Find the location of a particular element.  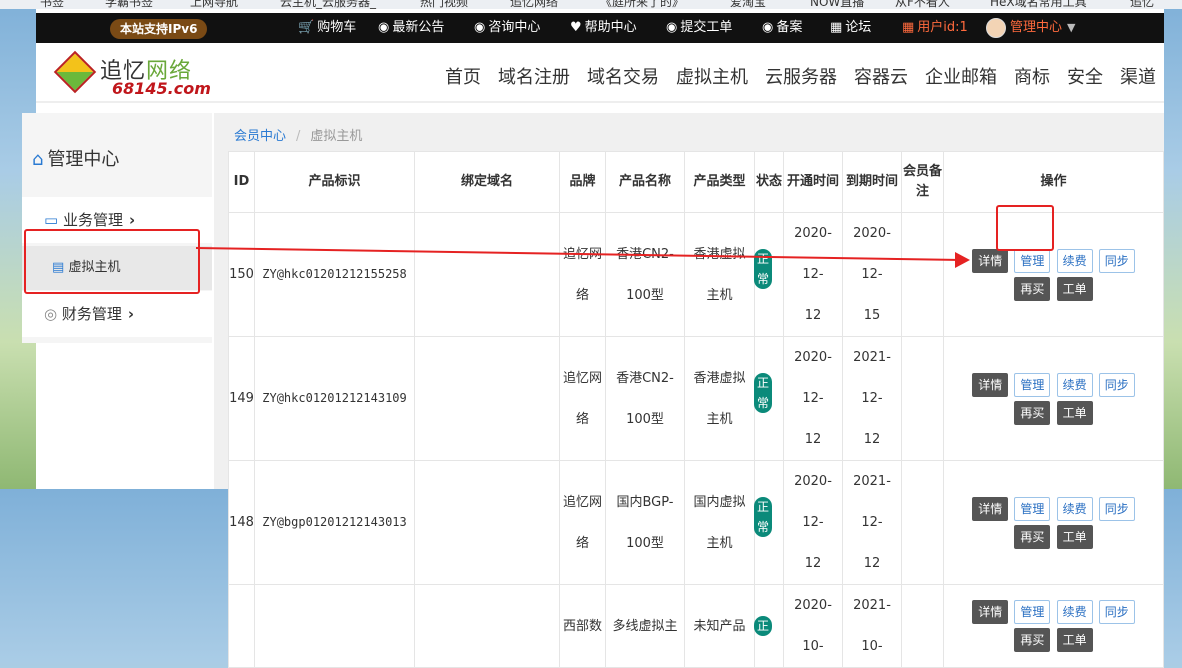

breadcrumb-root: 会员中心 is located at coordinates (260, 136).